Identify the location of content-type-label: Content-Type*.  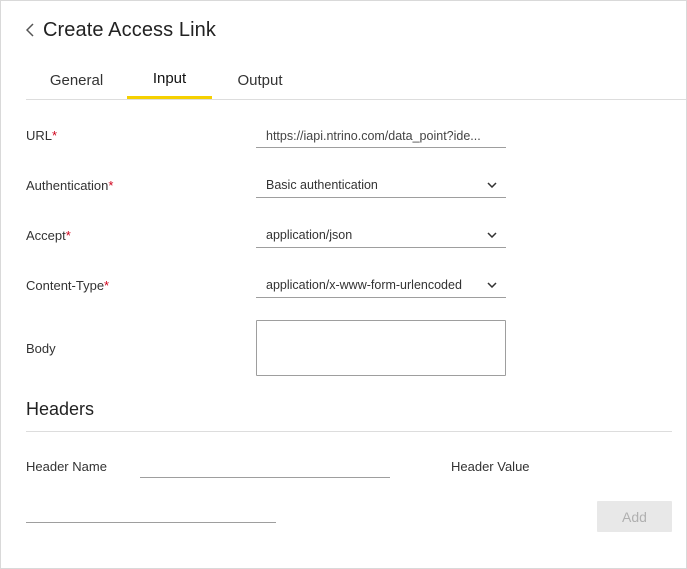
(67, 285).